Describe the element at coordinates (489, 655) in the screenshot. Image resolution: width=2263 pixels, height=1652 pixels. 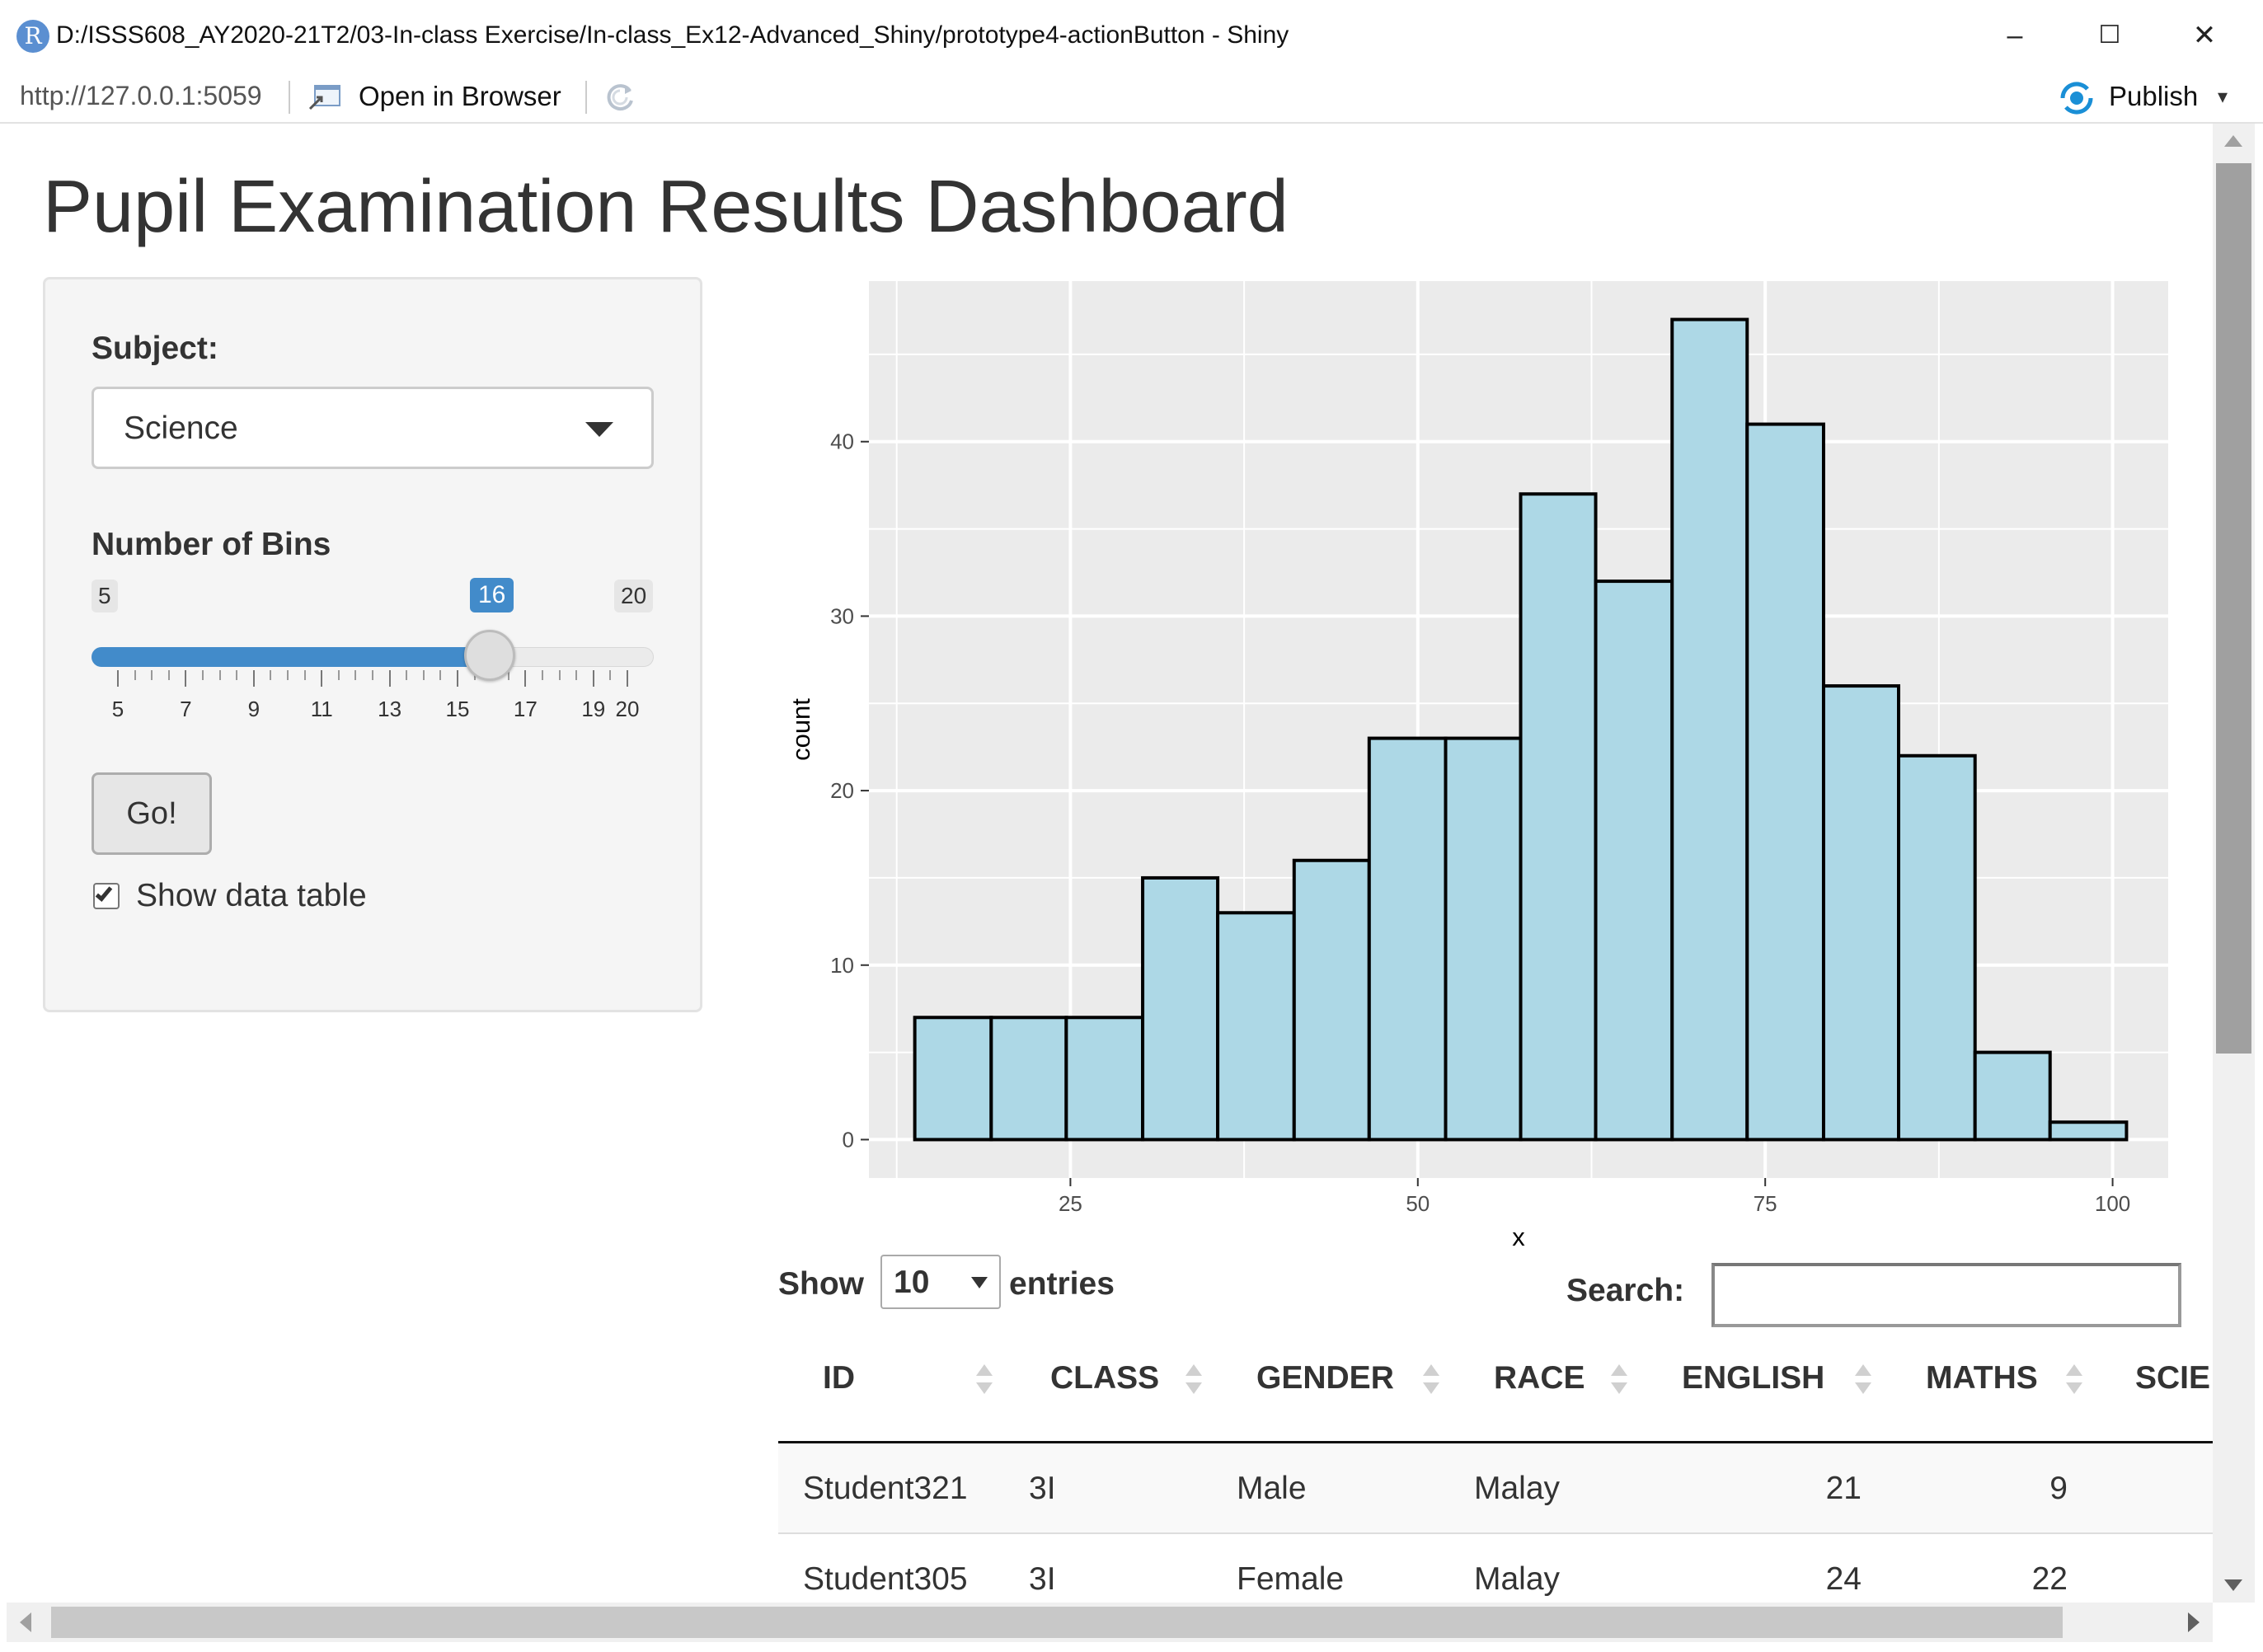
I see `slider-handle` at that location.